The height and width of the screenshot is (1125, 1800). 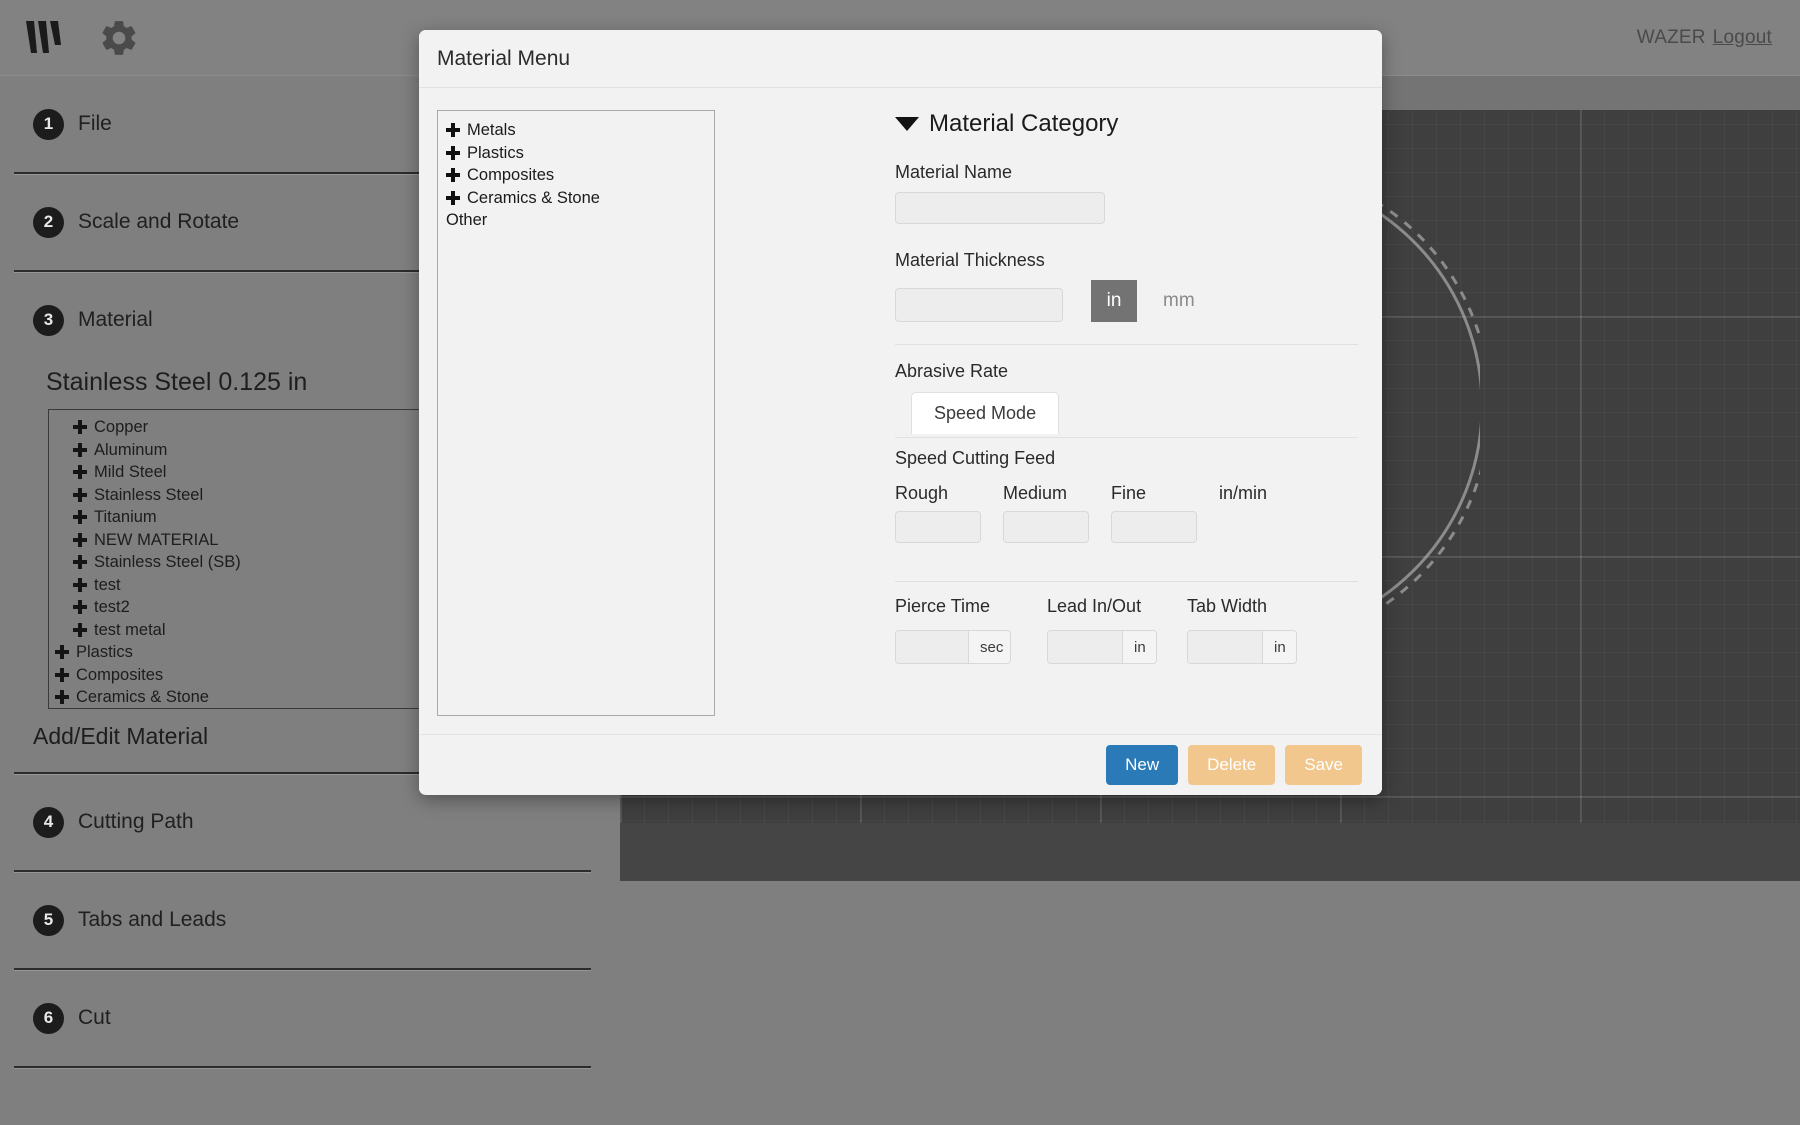 What do you see at coordinates (121, 427) in the screenshot?
I see `tree-node-label: Copper` at bounding box center [121, 427].